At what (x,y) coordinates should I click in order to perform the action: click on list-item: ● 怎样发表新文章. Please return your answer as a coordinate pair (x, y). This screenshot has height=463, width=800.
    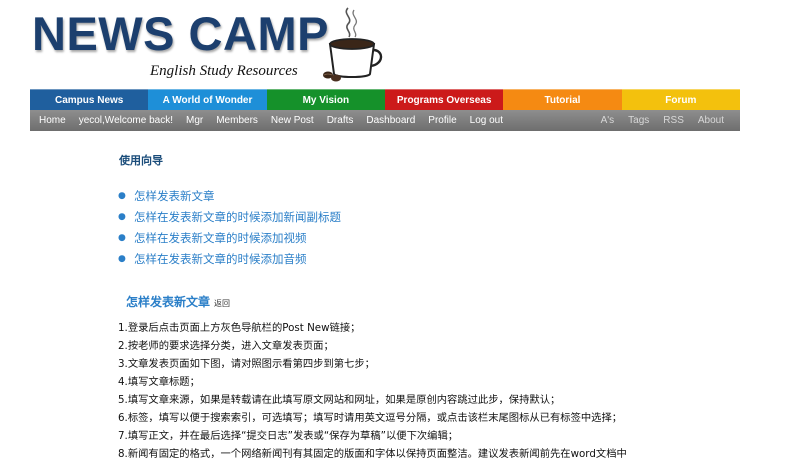
    Looking at the image, I should click on (229, 195).